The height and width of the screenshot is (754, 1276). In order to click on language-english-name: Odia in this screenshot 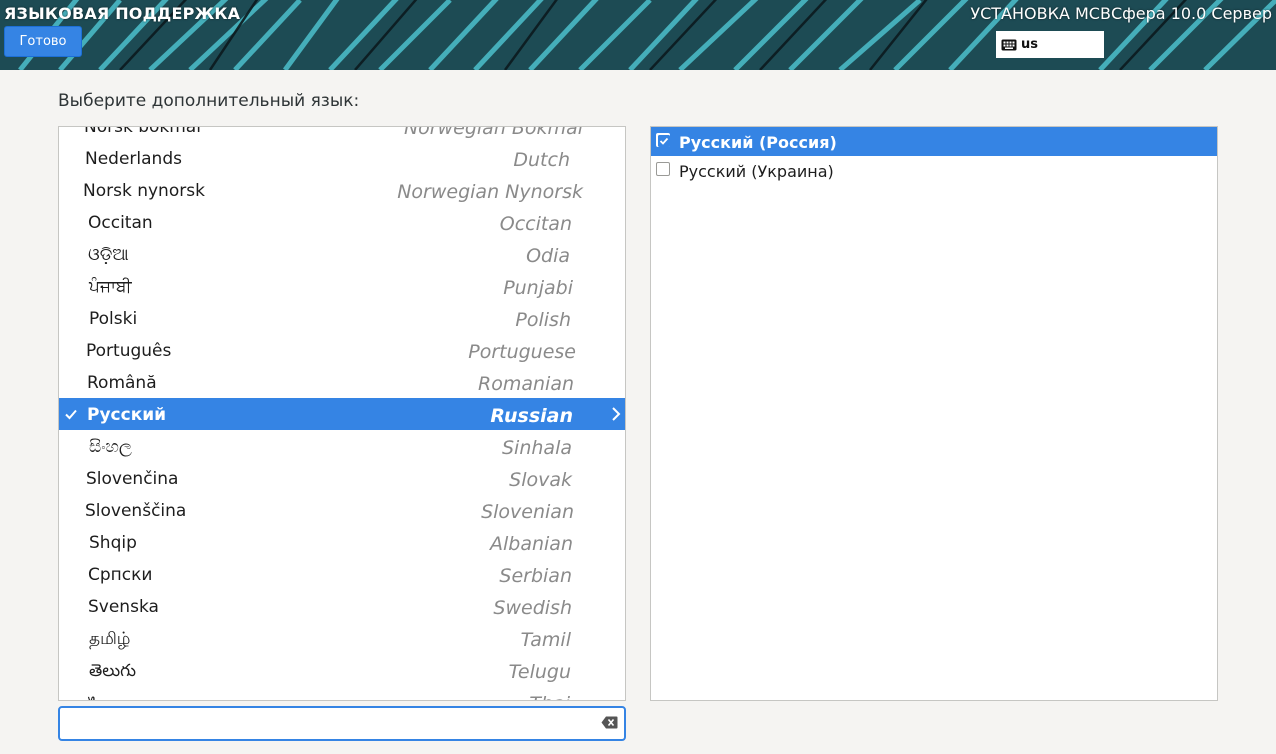, I will do `click(548, 256)`.